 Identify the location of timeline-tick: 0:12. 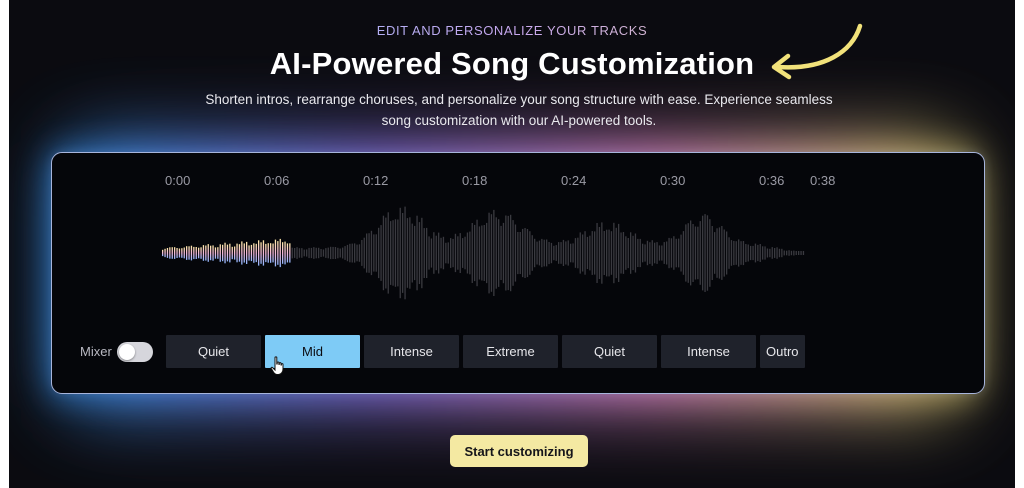
(376, 180).